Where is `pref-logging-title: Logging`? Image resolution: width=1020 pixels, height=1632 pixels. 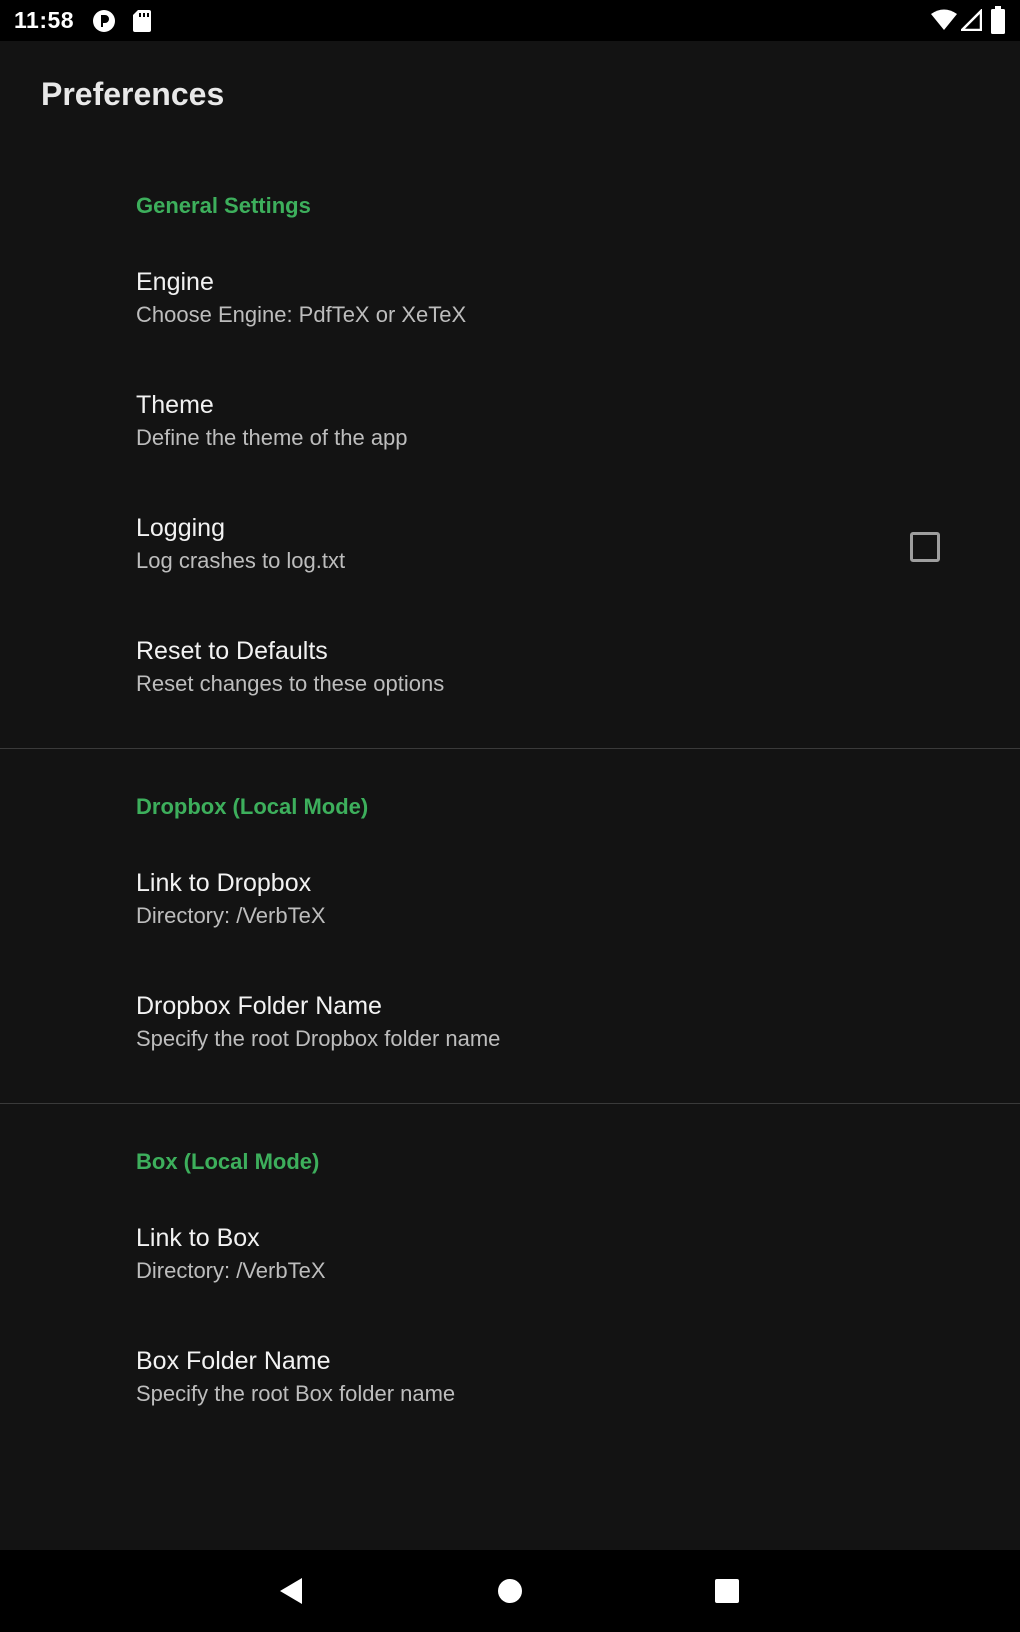
pref-logging-title: Logging is located at coordinates (180, 528).